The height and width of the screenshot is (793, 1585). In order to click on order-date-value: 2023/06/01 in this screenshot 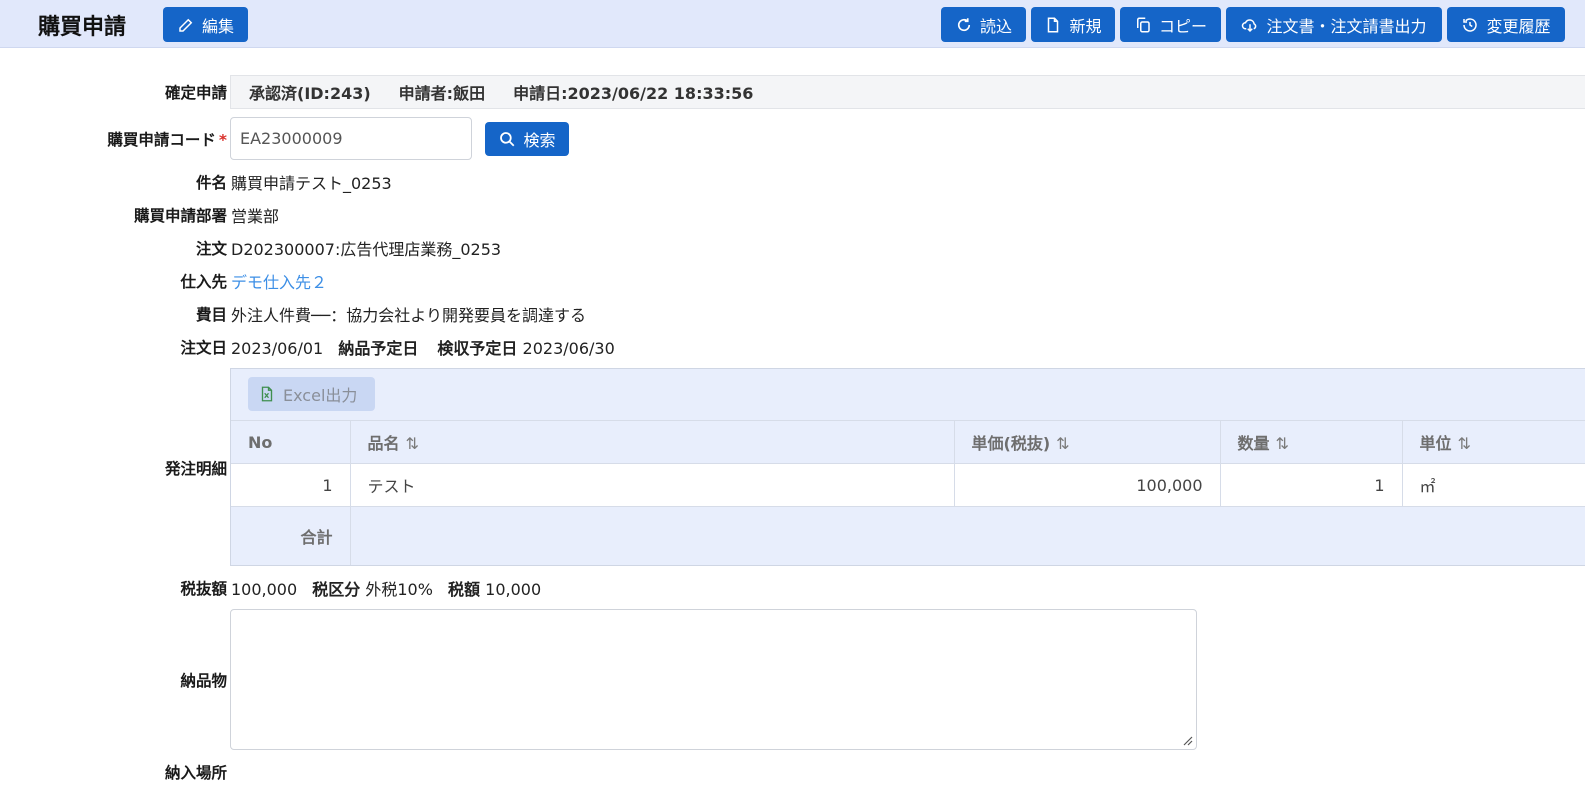, I will do `click(277, 348)`.